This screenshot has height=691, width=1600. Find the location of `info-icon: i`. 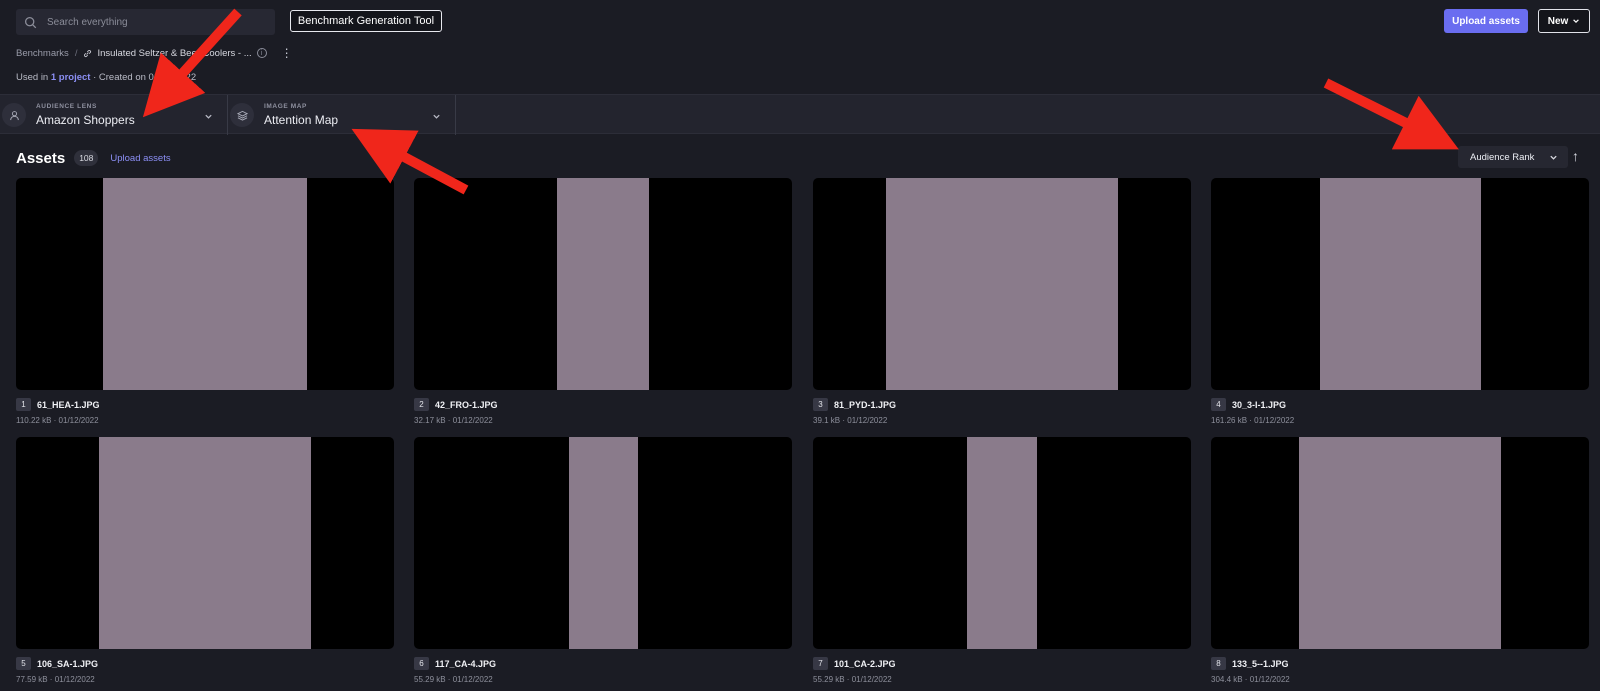

info-icon: i is located at coordinates (261, 53).